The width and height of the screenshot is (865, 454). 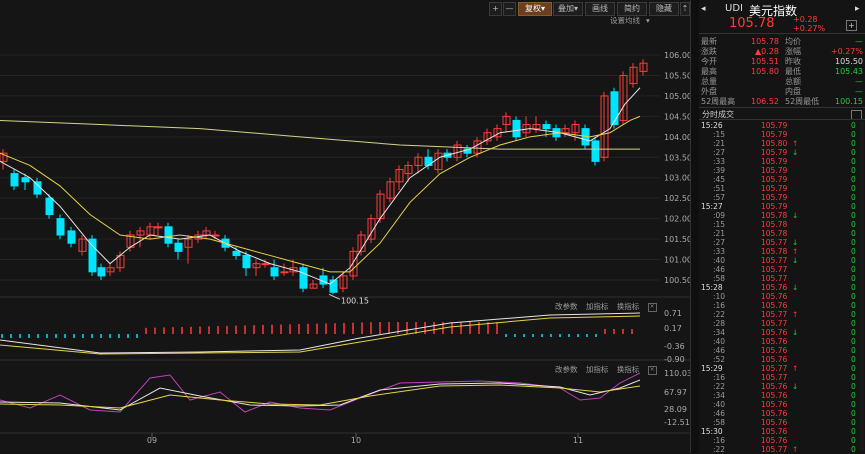 What do you see at coordinates (718, 101) in the screenshot?
I see `quote-label: 52周最高` at bounding box center [718, 101].